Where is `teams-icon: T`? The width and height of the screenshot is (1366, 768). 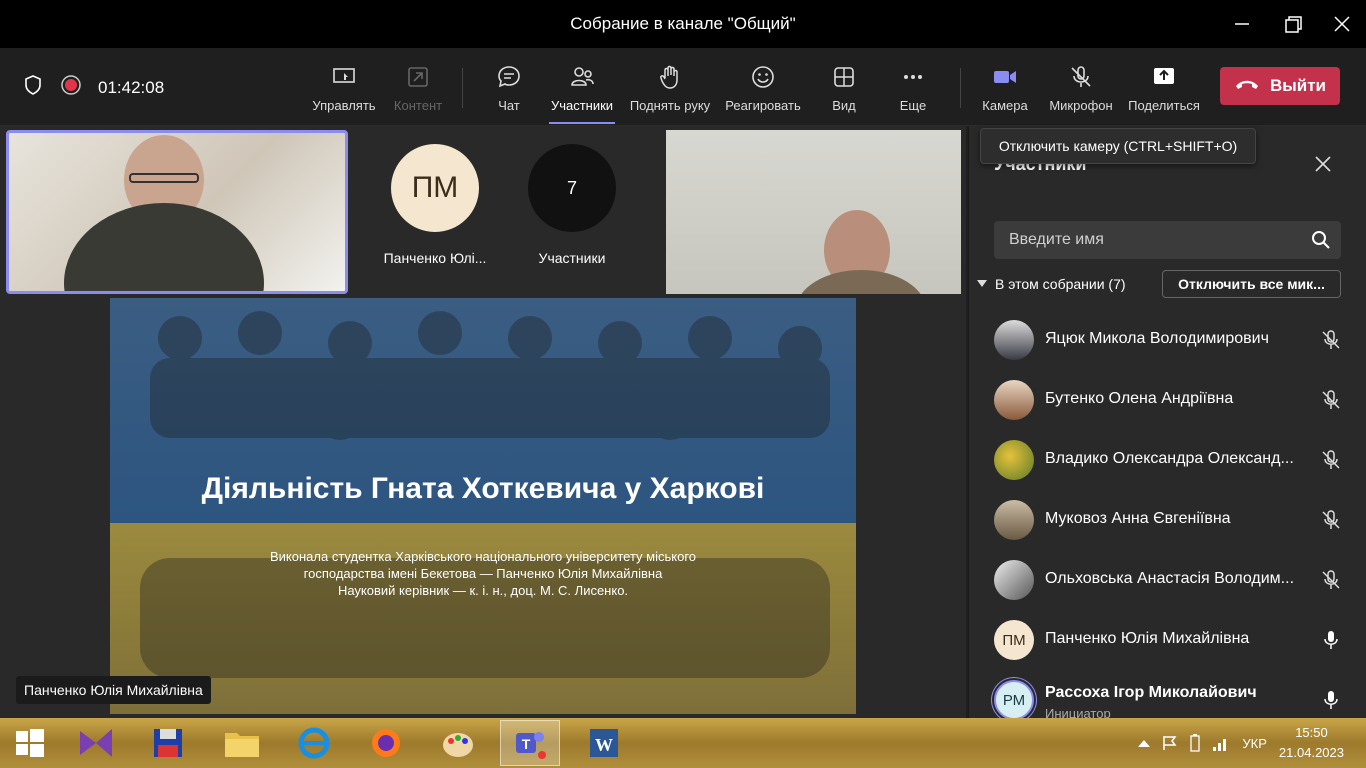
teams-icon: T is located at coordinates (530, 743).